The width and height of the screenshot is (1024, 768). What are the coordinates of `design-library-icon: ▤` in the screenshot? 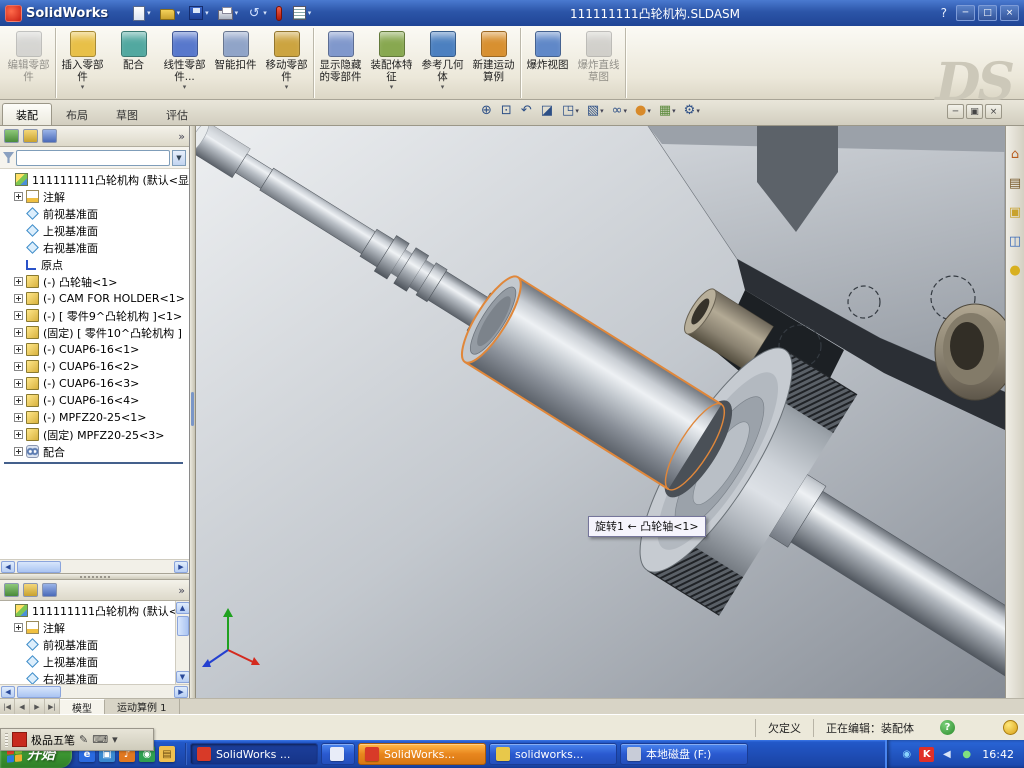 It's located at (1015, 184).